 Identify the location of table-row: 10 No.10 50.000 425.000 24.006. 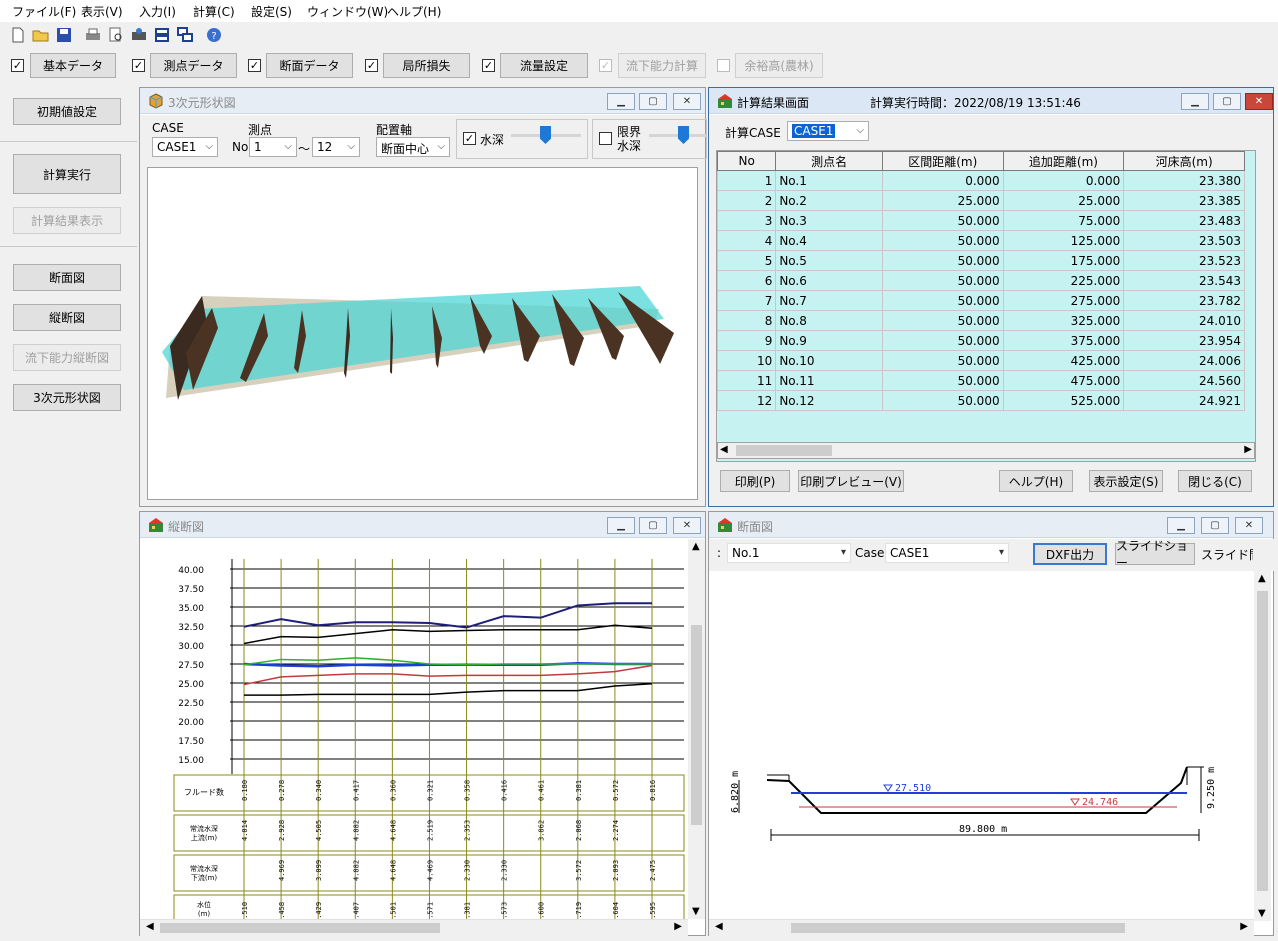
(981, 360).